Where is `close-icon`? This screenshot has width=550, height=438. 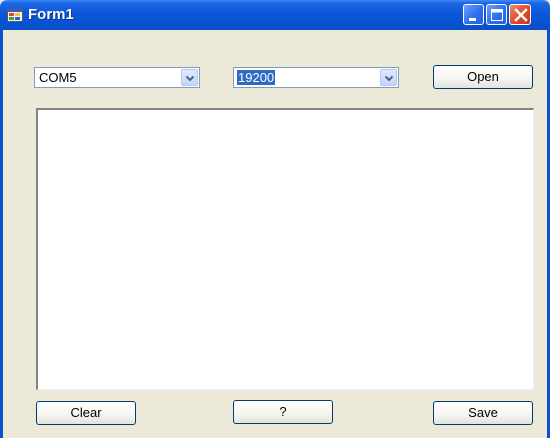 close-icon is located at coordinates (521, 15).